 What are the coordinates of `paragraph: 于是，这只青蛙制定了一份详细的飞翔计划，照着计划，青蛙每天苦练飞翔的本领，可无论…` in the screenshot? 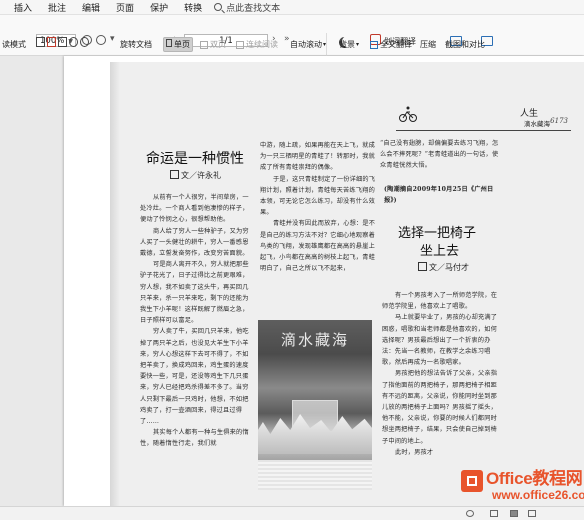 It's located at (318, 196).